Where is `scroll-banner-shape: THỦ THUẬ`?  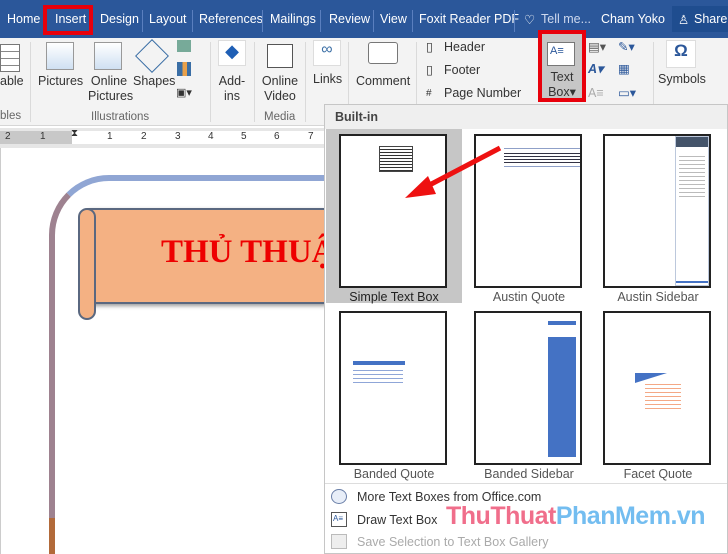
scroll-banner-shape: THỦ THUẬ is located at coordinates (205, 256).